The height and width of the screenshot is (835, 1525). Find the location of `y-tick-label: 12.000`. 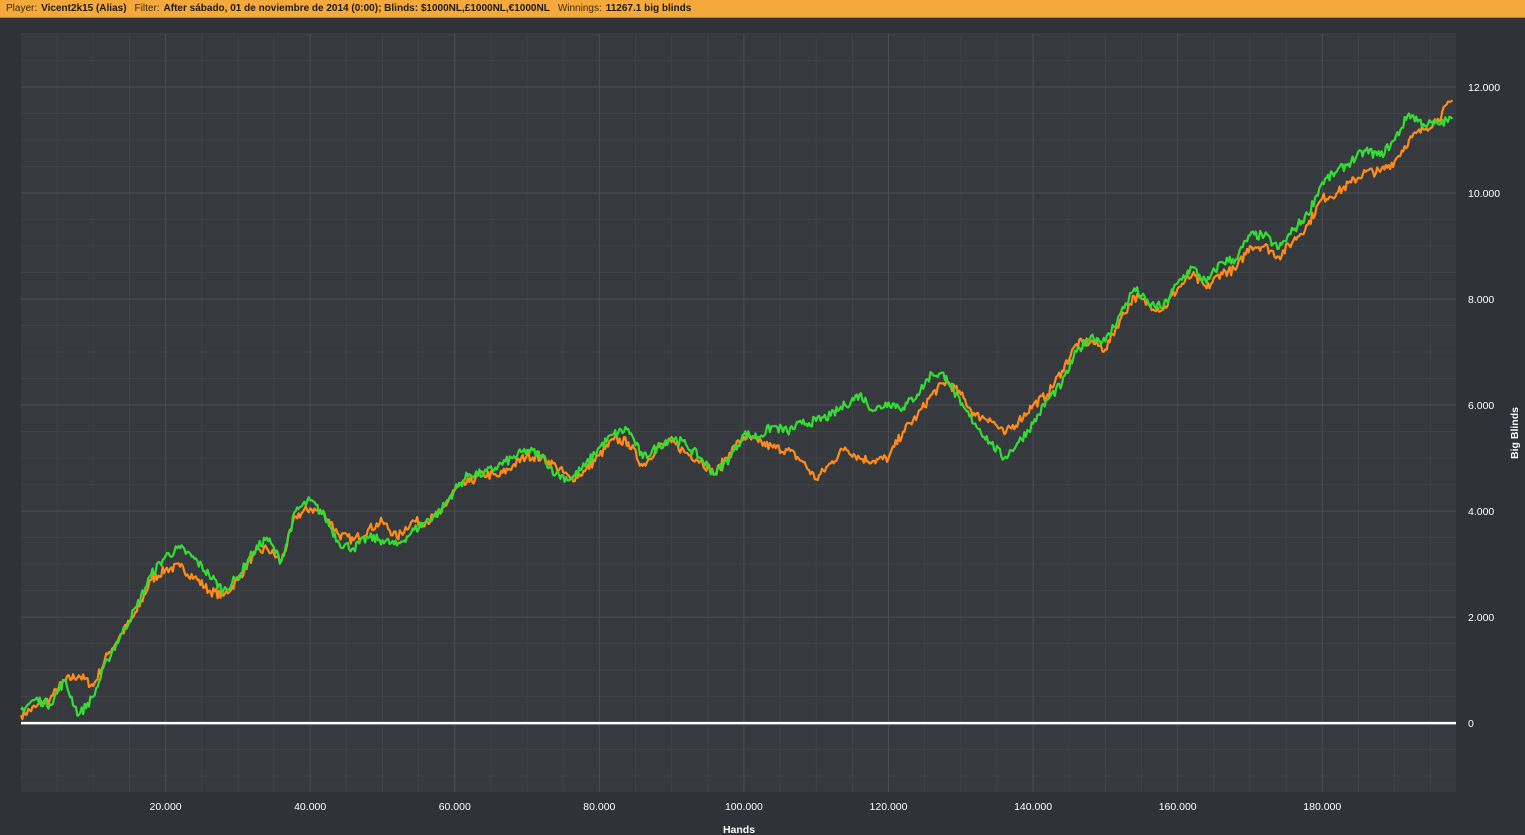

y-tick-label: 12.000 is located at coordinates (1484, 88).